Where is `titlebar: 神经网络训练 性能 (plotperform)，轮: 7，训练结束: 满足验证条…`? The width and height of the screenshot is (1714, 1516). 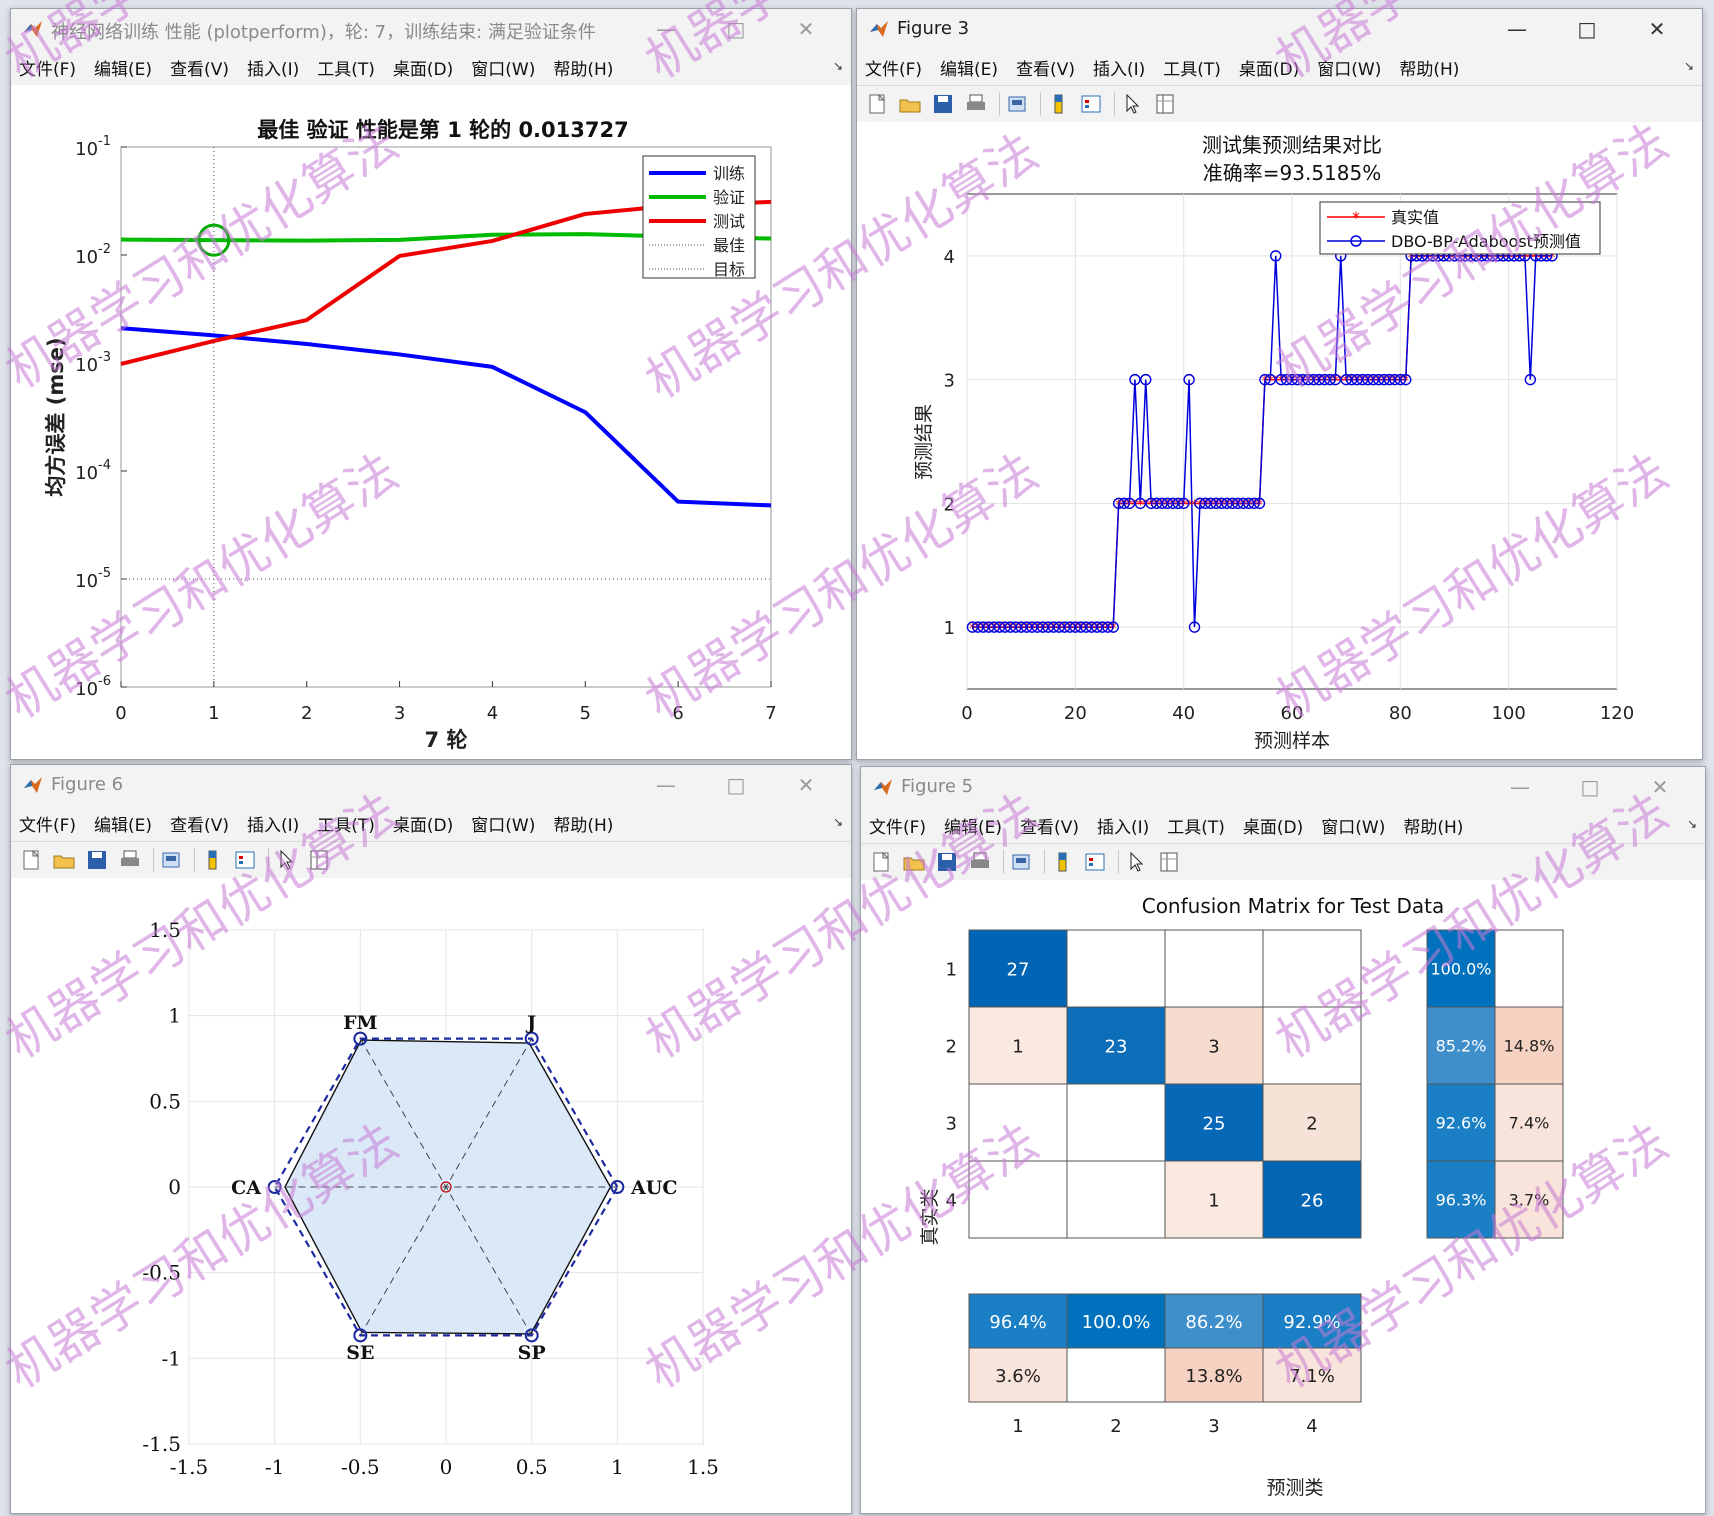
titlebar: 神经网络训练 性能 (plotperform)，轮: 7，训练结束: 满足验证条… is located at coordinates (431, 29).